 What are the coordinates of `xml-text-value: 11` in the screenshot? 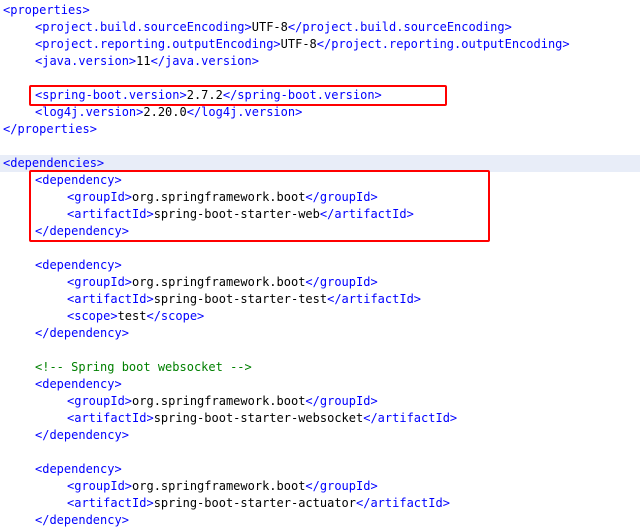 It's located at (143, 61).